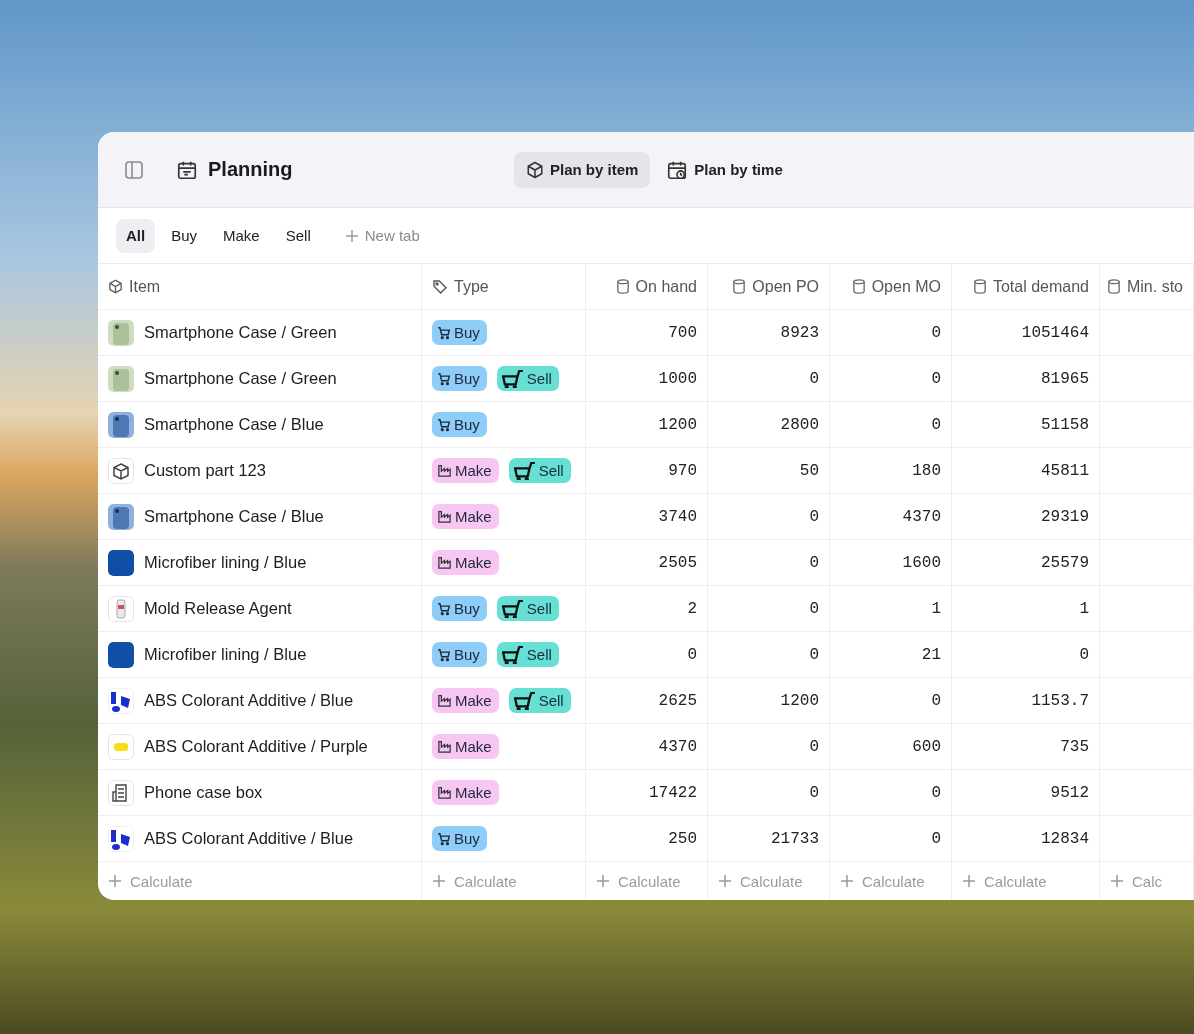 The height and width of the screenshot is (1034, 1194). I want to click on tab: Sell, so click(298, 235).